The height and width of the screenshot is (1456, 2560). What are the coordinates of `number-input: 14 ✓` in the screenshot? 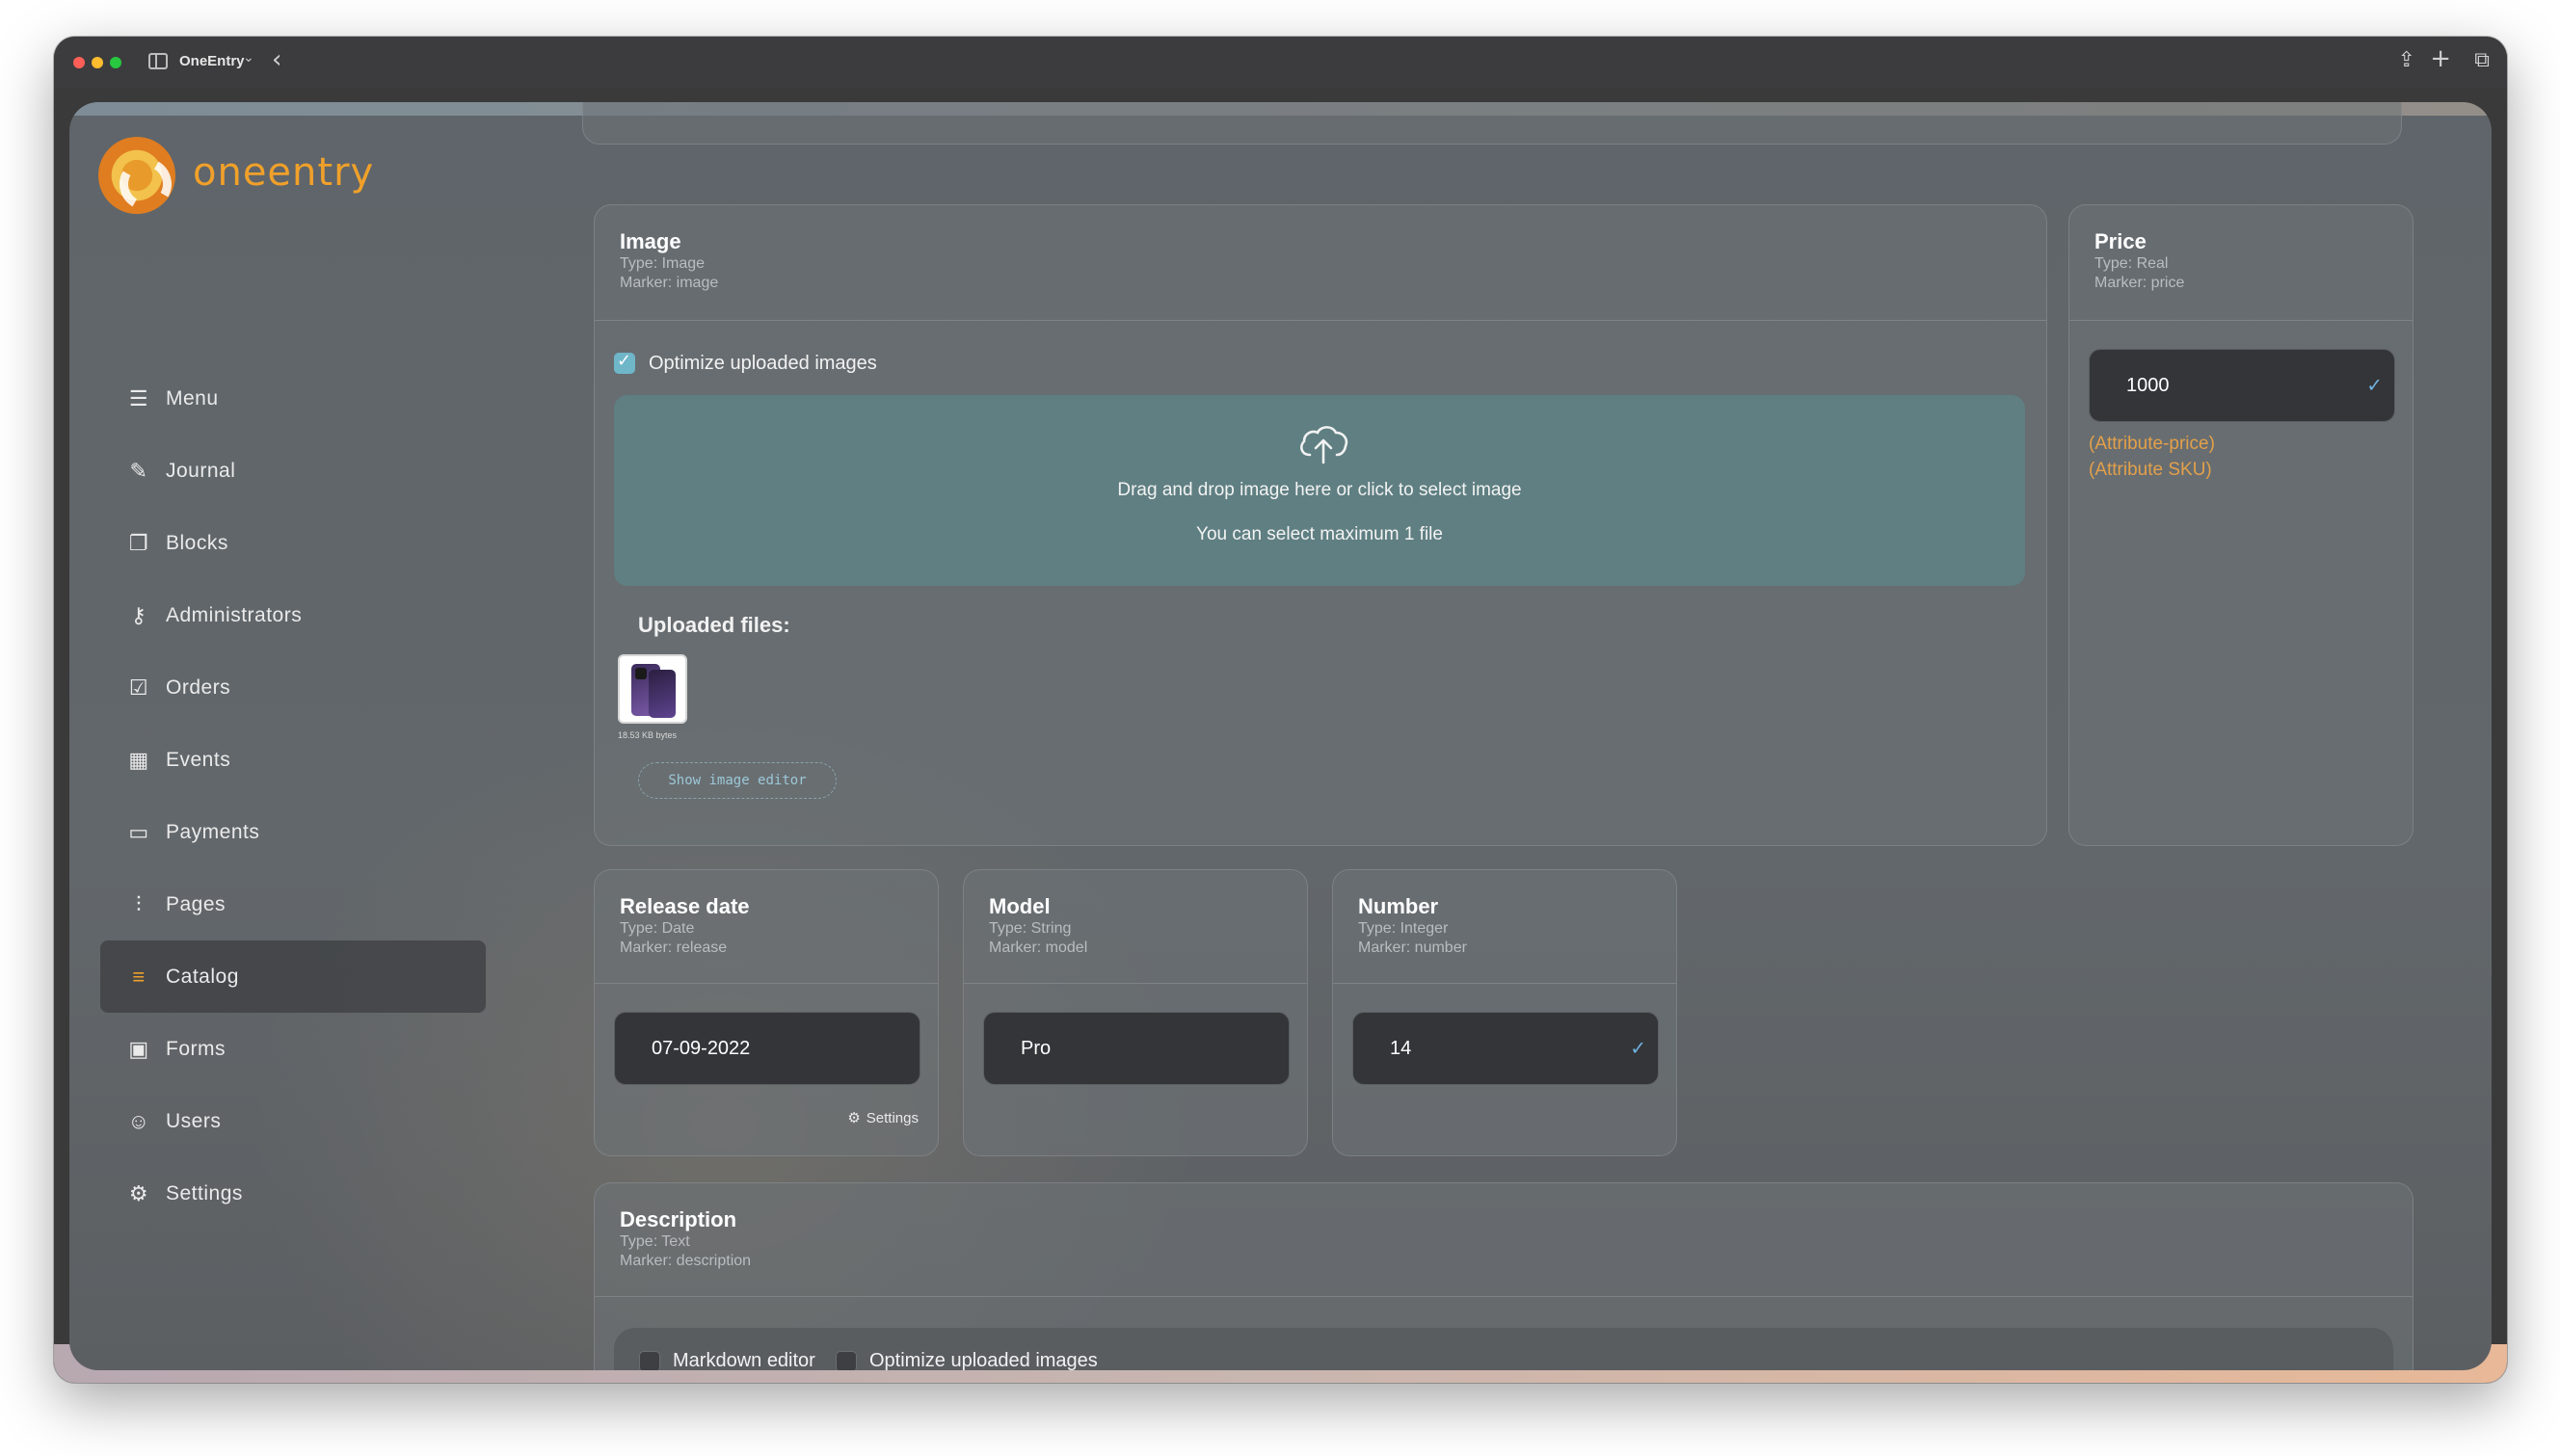 It's located at (1506, 1048).